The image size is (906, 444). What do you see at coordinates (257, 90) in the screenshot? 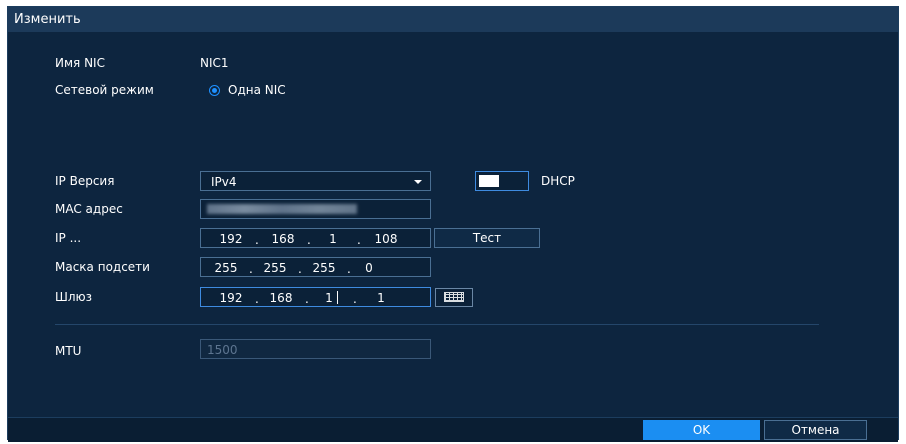
I see `network-mode-option: Одна NIC` at bounding box center [257, 90].